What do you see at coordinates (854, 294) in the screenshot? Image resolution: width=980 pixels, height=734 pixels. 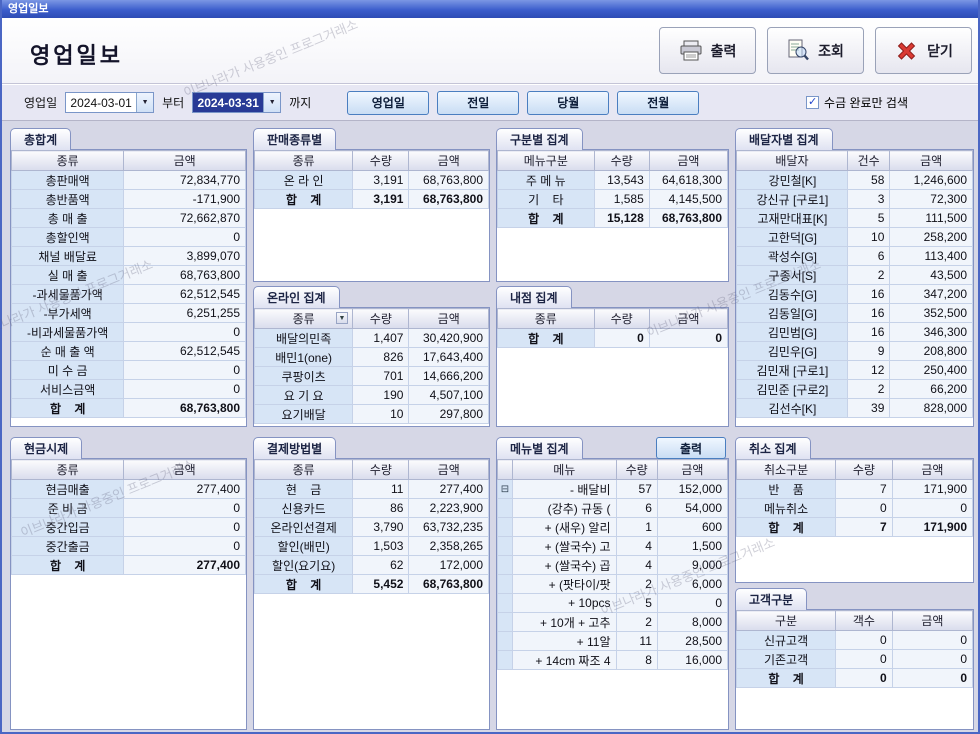 I see `table-row: 김동수[G] 16 347,200` at bounding box center [854, 294].